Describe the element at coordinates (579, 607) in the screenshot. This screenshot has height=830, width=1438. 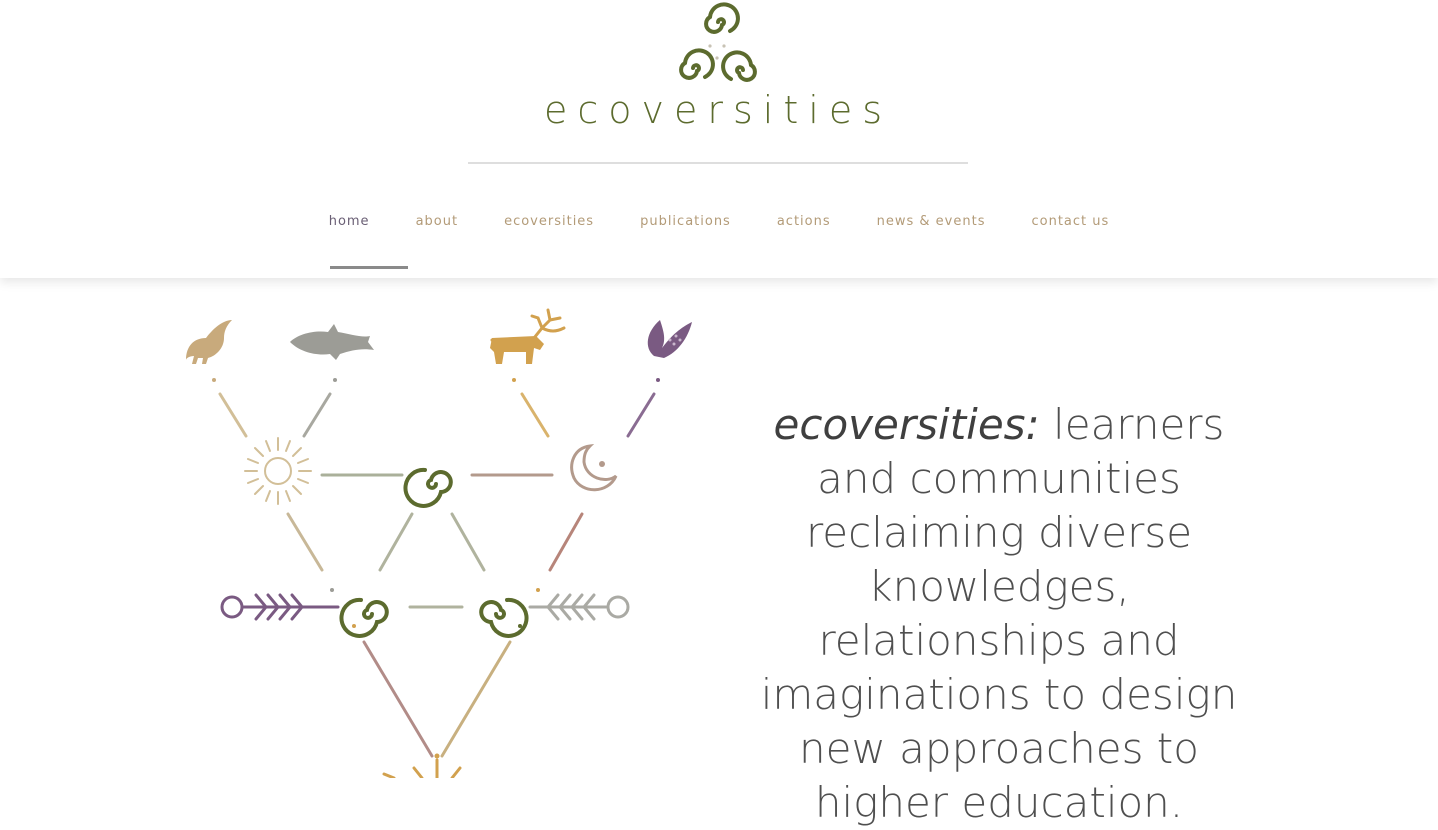
I see `arrow-left-icon` at that location.